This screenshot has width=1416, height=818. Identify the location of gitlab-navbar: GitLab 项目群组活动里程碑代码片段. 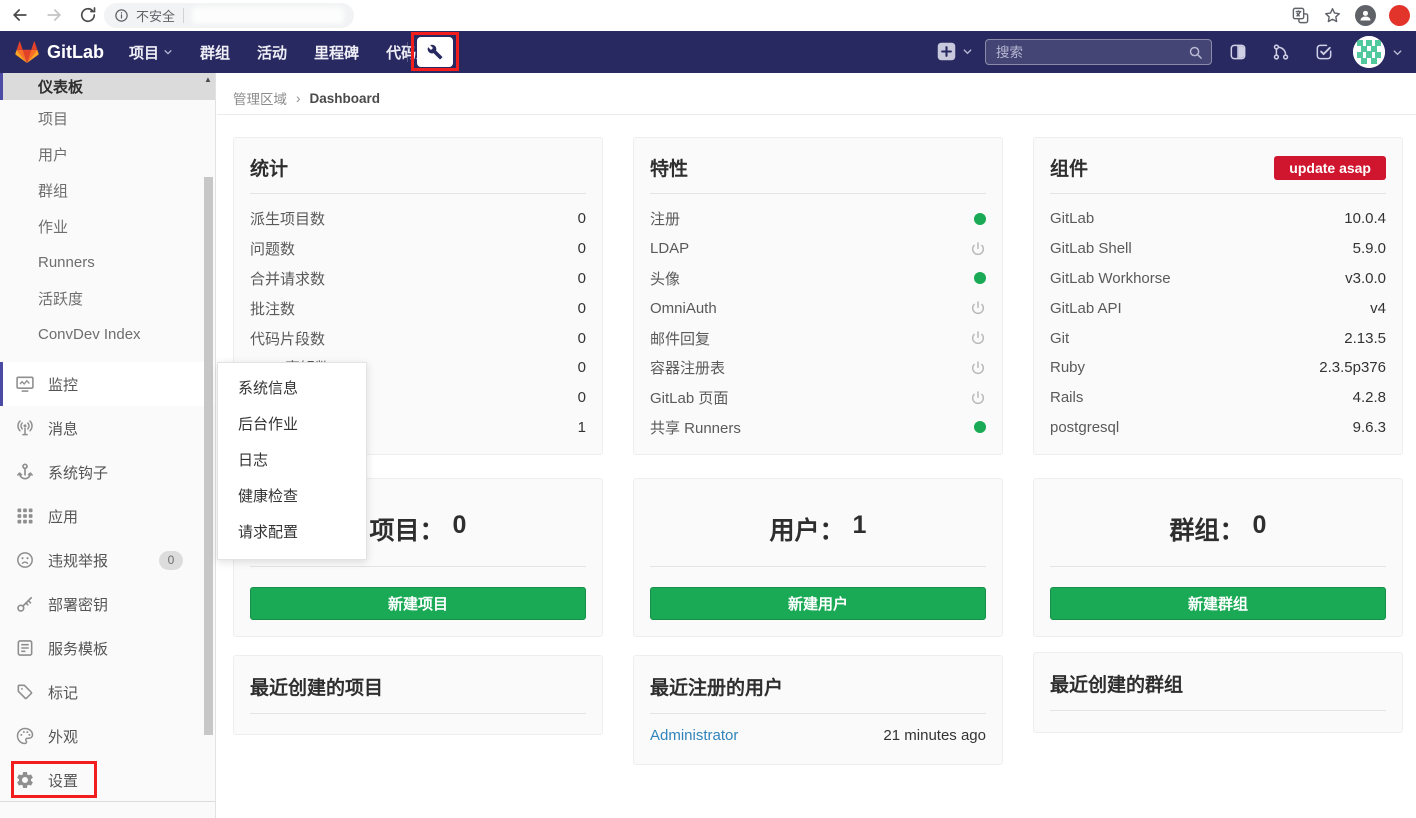
(708, 52).